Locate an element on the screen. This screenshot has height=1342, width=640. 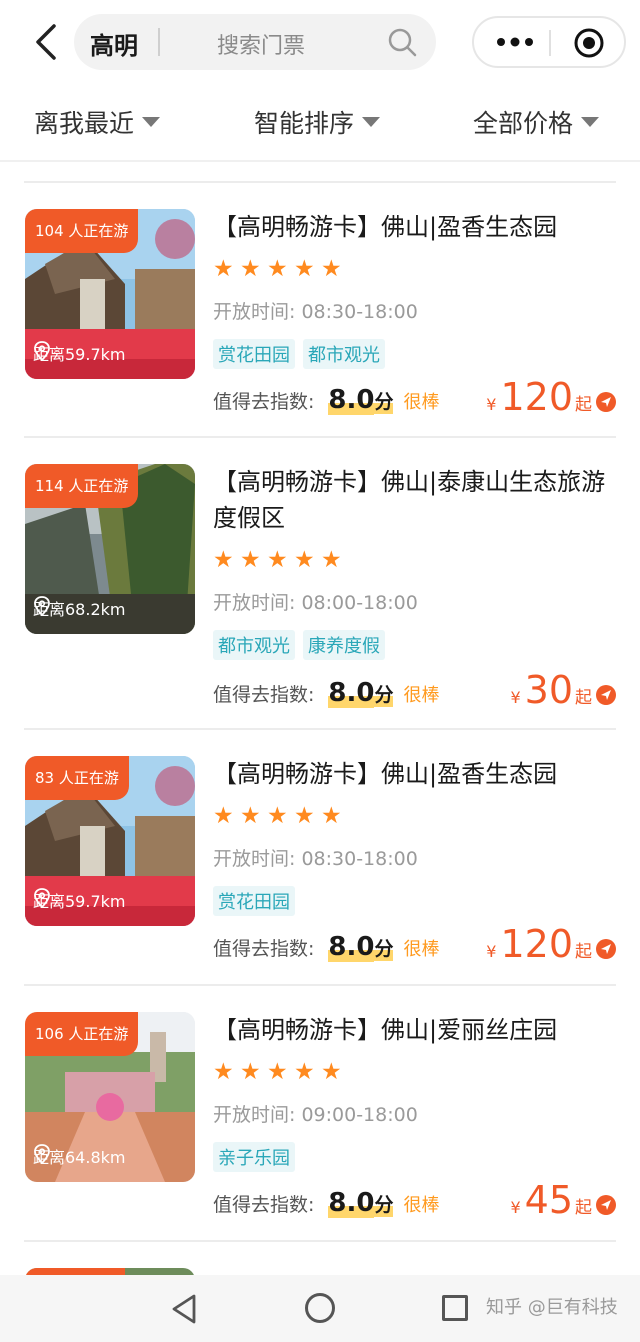
distance-label: 距离64.8km is located at coordinates (79, 1156).